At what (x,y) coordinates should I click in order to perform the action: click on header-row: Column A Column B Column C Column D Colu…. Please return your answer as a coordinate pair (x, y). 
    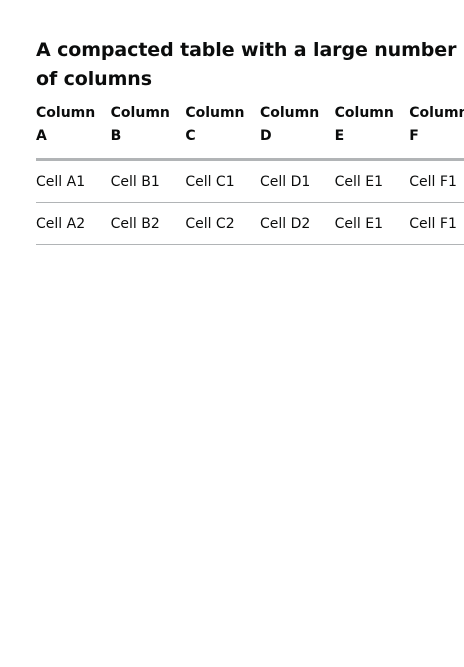
    Looking at the image, I should click on (250, 131).